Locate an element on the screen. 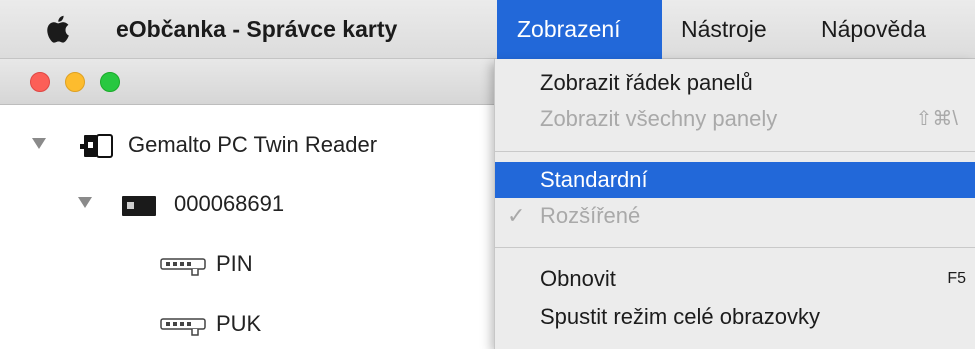 The height and width of the screenshot is (349, 975). maximize-window-button is located at coordinates (110, 82).